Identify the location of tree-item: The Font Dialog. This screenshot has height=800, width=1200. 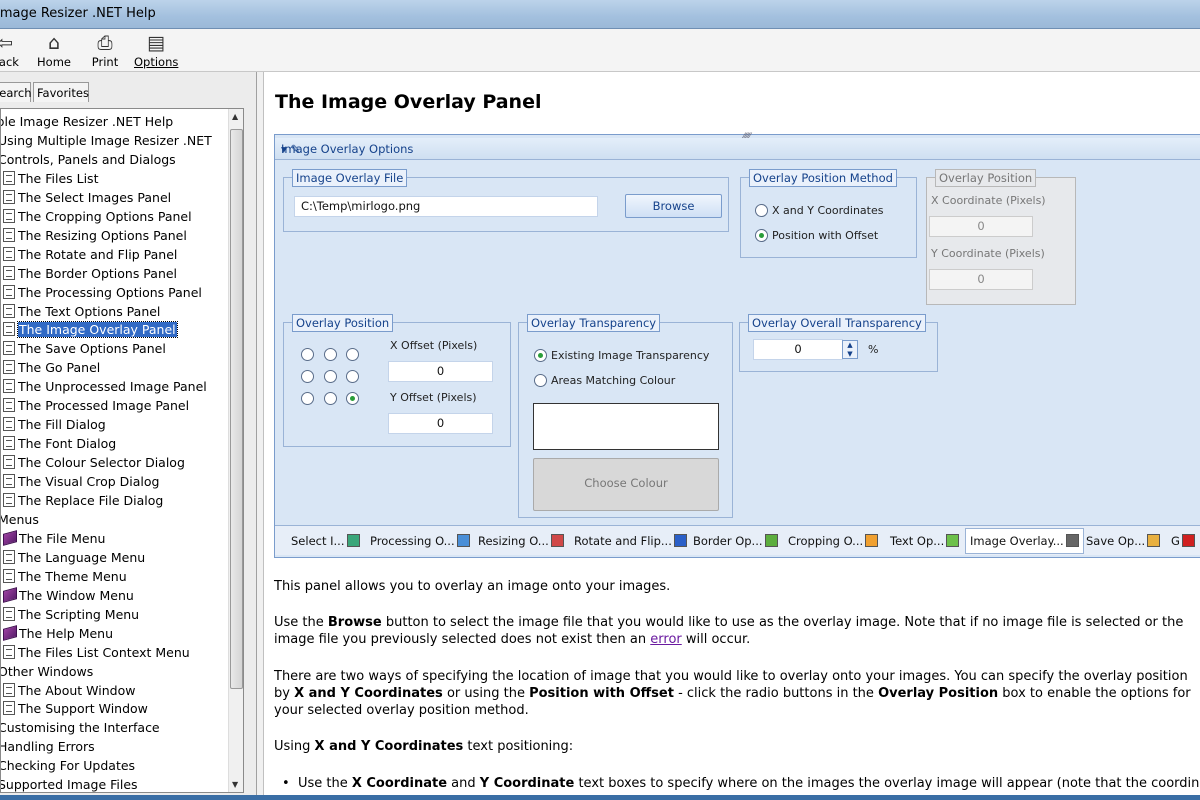
(59, 443).